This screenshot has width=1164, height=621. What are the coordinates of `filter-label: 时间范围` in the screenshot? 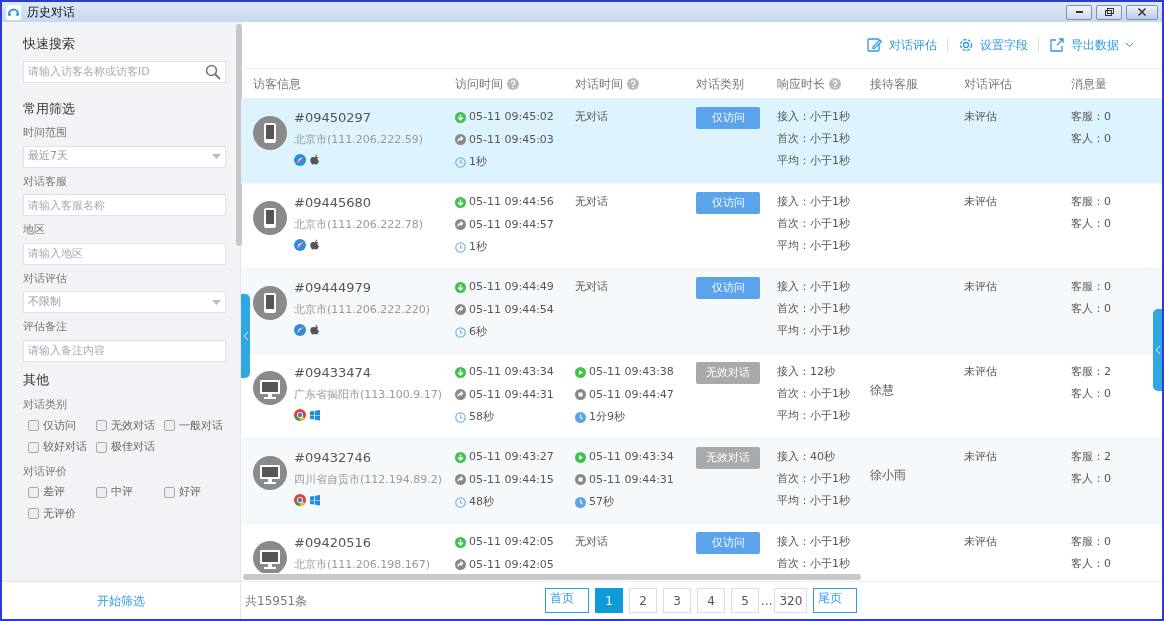 It's located at (45, 133).